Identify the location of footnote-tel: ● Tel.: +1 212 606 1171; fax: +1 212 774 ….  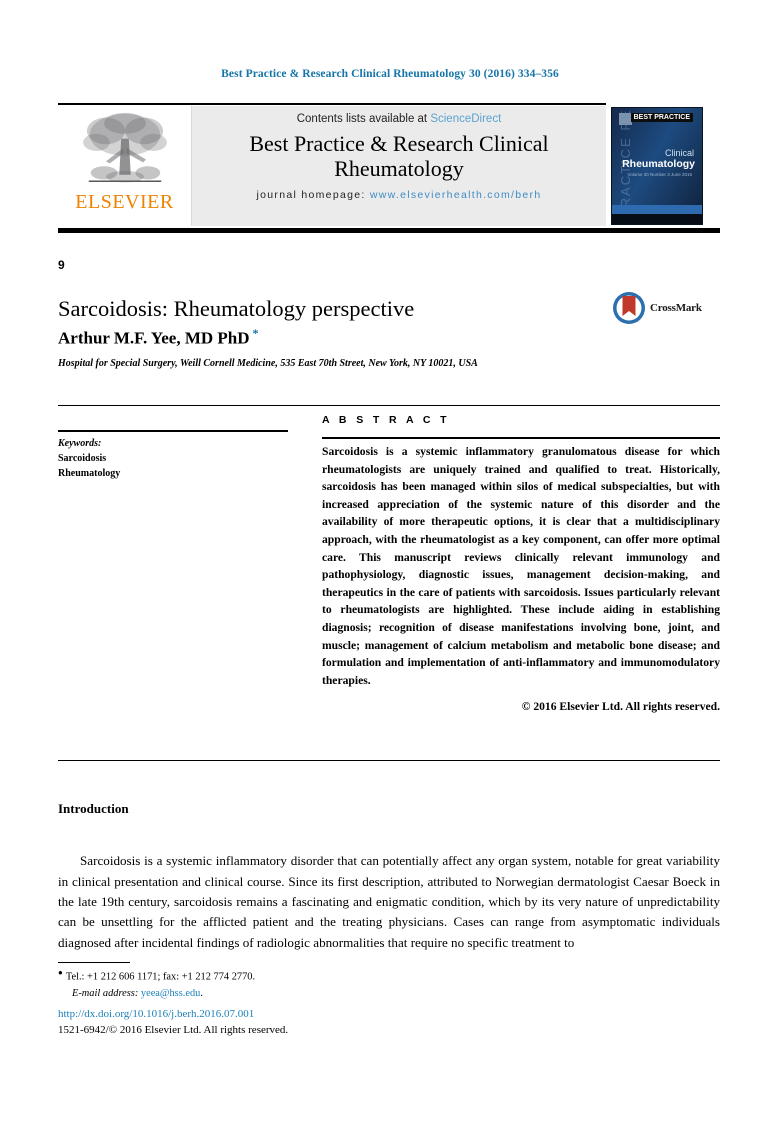
(268, 976).